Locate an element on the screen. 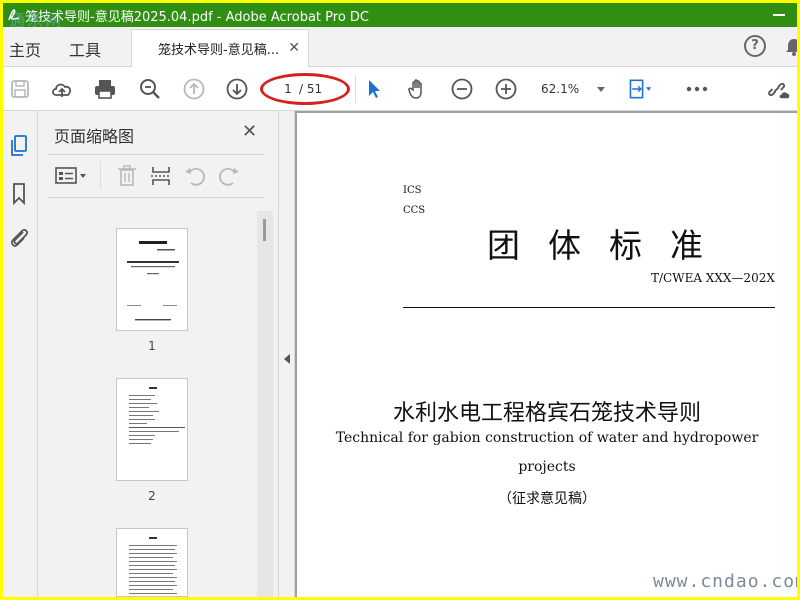 This screenshot has height=600, width=800. more-tools-icon is located at coordinates (697, 89).